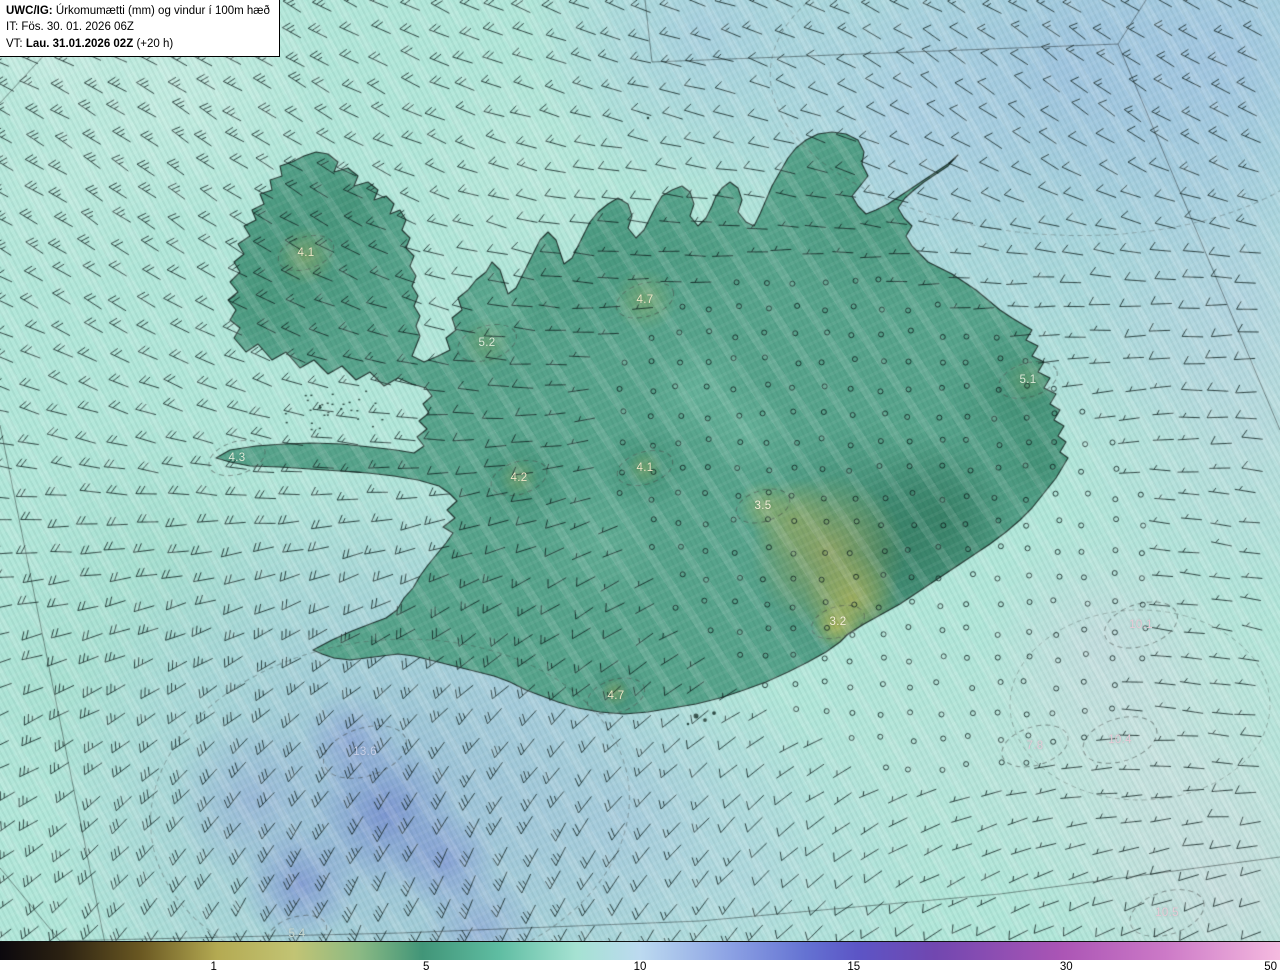 The image size is (1280, 978). What do you see at coordinates (79, 43) in the screenshot?
I see `valid-time: Lau. 31.01.2026 02Z` at bounding box center [79, 43].